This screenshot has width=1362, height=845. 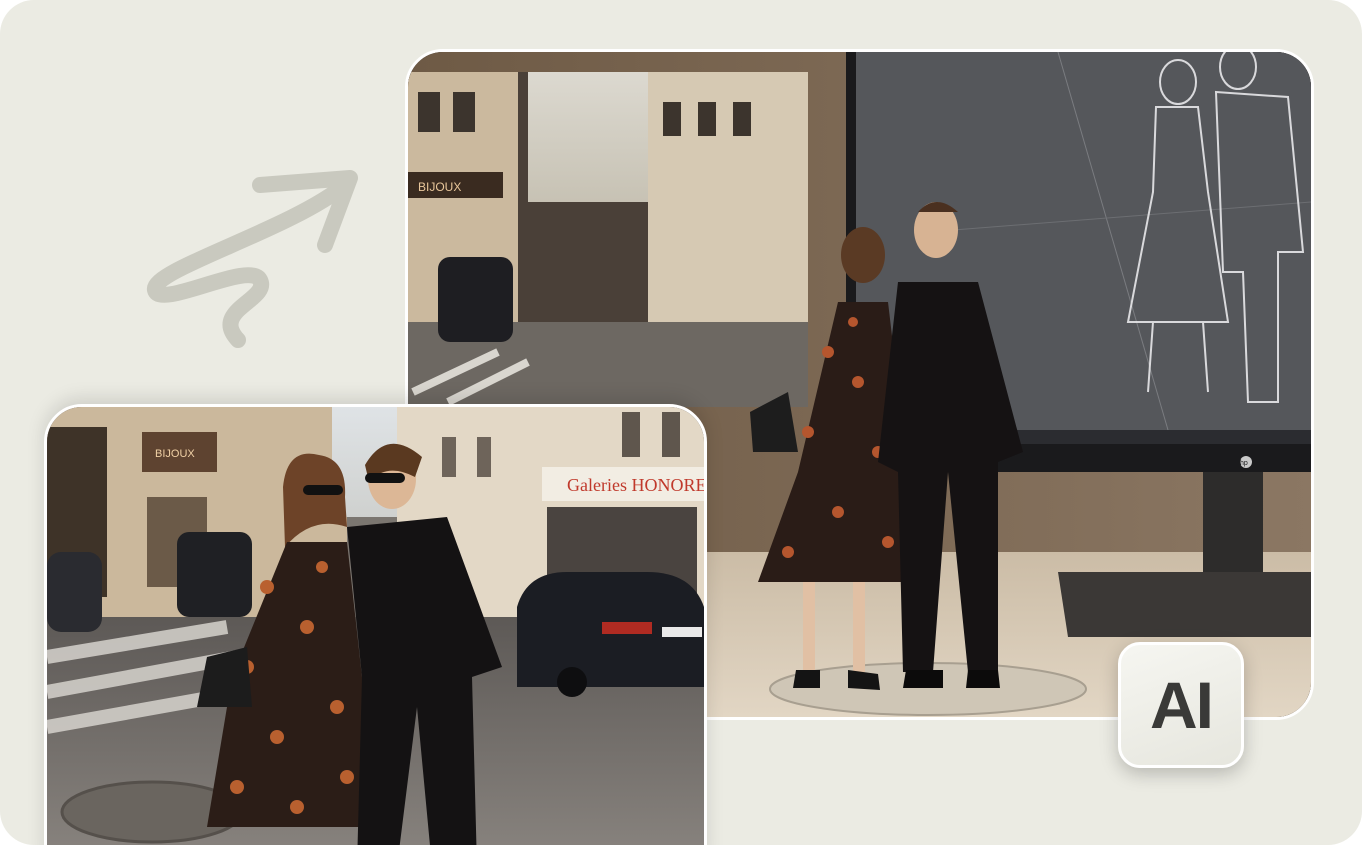 What do you see at coordinates (439, 187) in the screenshot?
I see `storefront-sign: BIJOUX` at bounding box center [439, 187].